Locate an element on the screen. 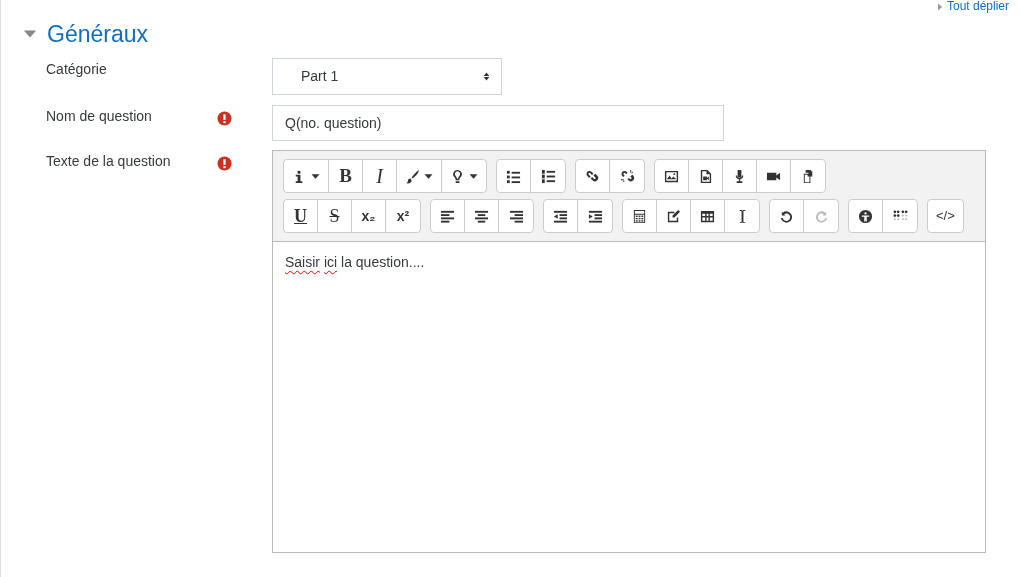 This screenshot has height=577, width=1021. link-icon is located at coordinates (592, 176).